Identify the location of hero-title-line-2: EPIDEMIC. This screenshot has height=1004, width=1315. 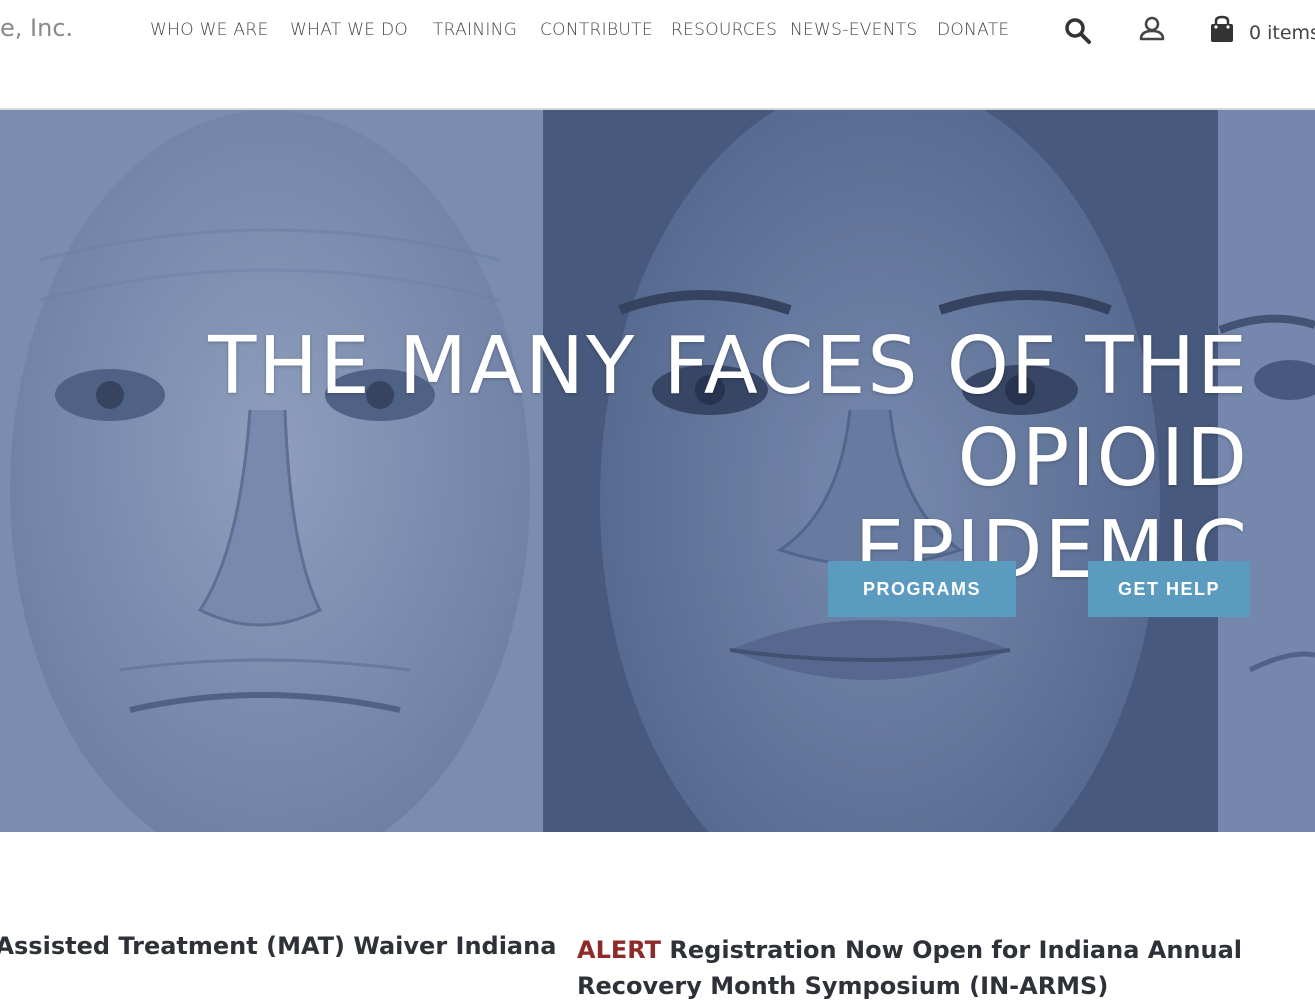
(1051, 550).